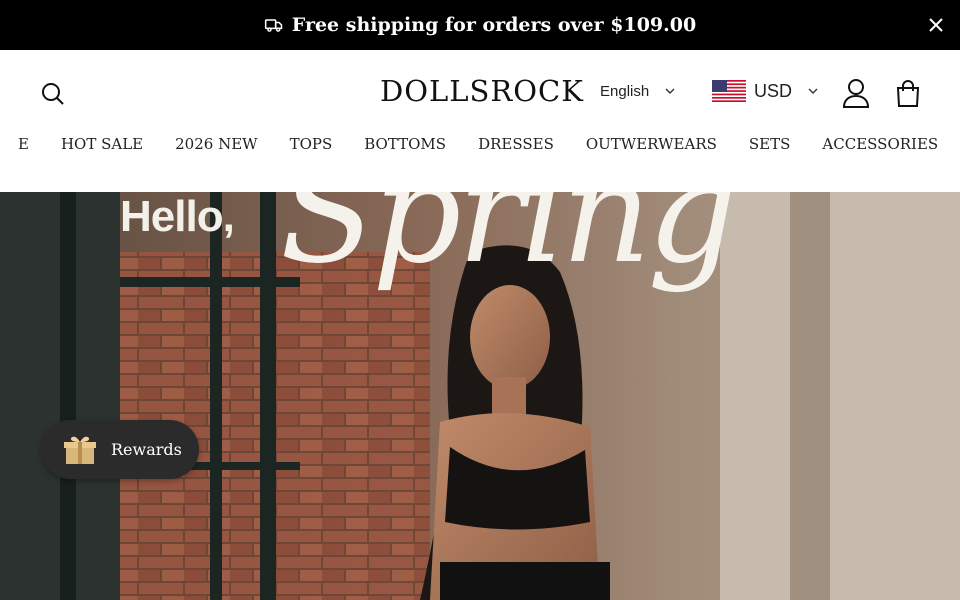  I want to click on gift-box-icon, so click(80, 450).